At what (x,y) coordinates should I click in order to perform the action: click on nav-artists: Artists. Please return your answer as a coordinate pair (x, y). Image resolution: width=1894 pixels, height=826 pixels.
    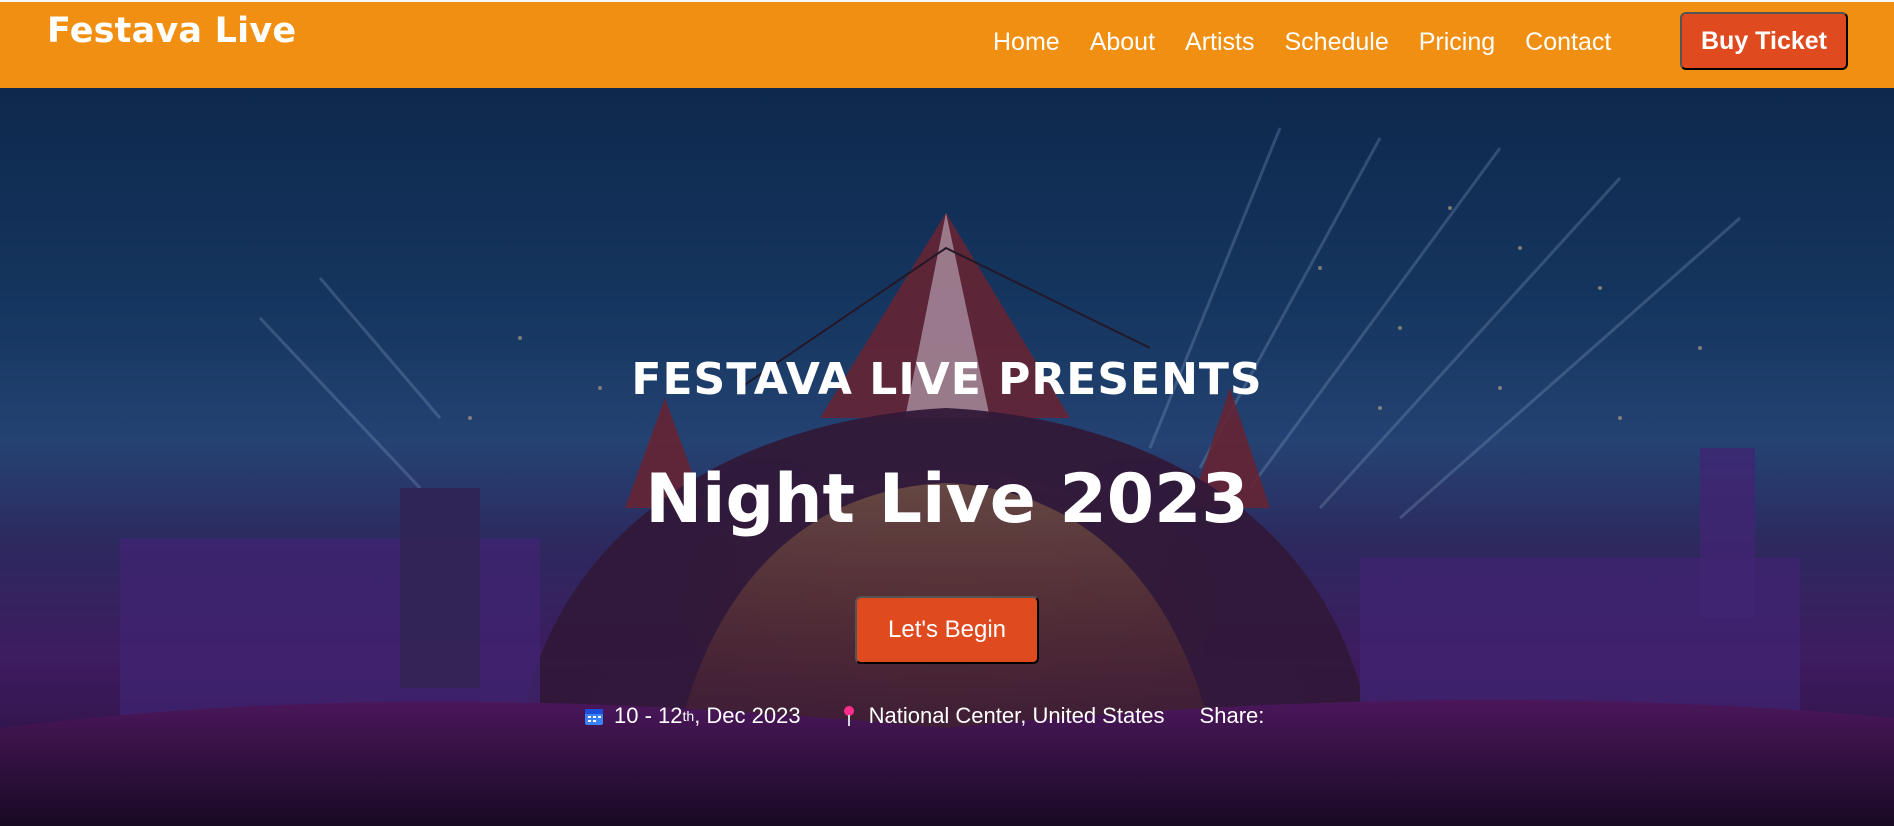
    Looking at the image, I should click on (1219, 42).